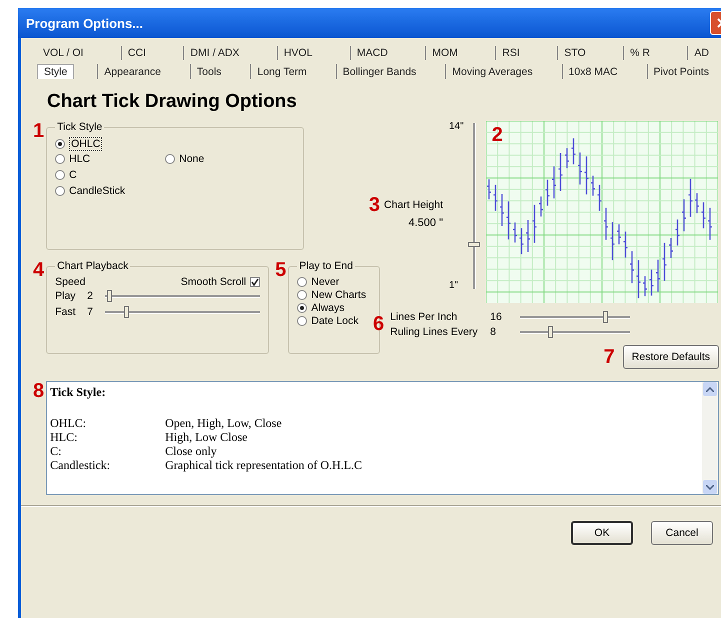  What do you see at coordinates (55, 71) in the screenshot?
I see `tab: Style` at bounding box center [55, 71].